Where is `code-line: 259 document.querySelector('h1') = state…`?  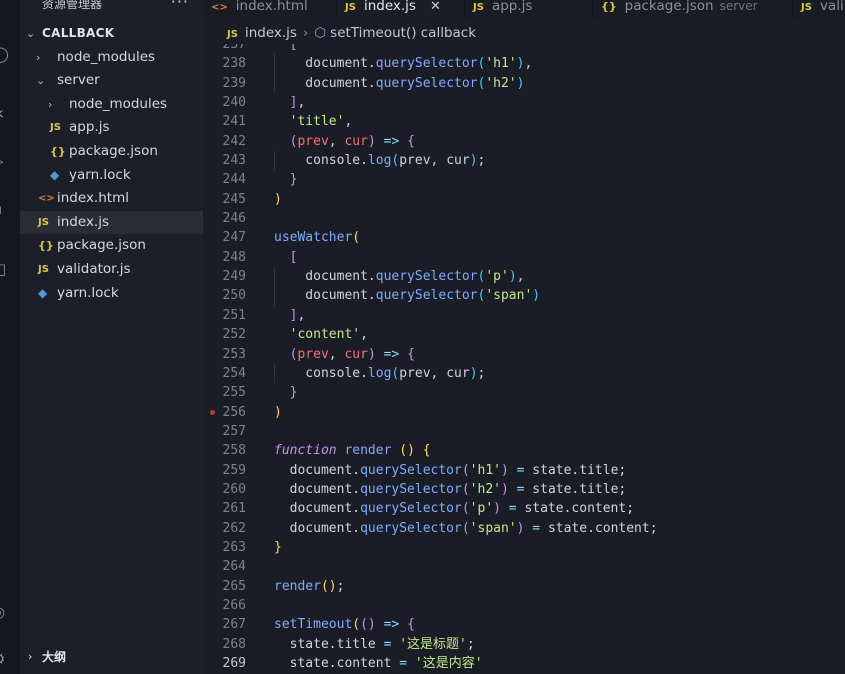 code-line: 259 document.querySelector('h1') = state… is located at coordinates (524, 470).